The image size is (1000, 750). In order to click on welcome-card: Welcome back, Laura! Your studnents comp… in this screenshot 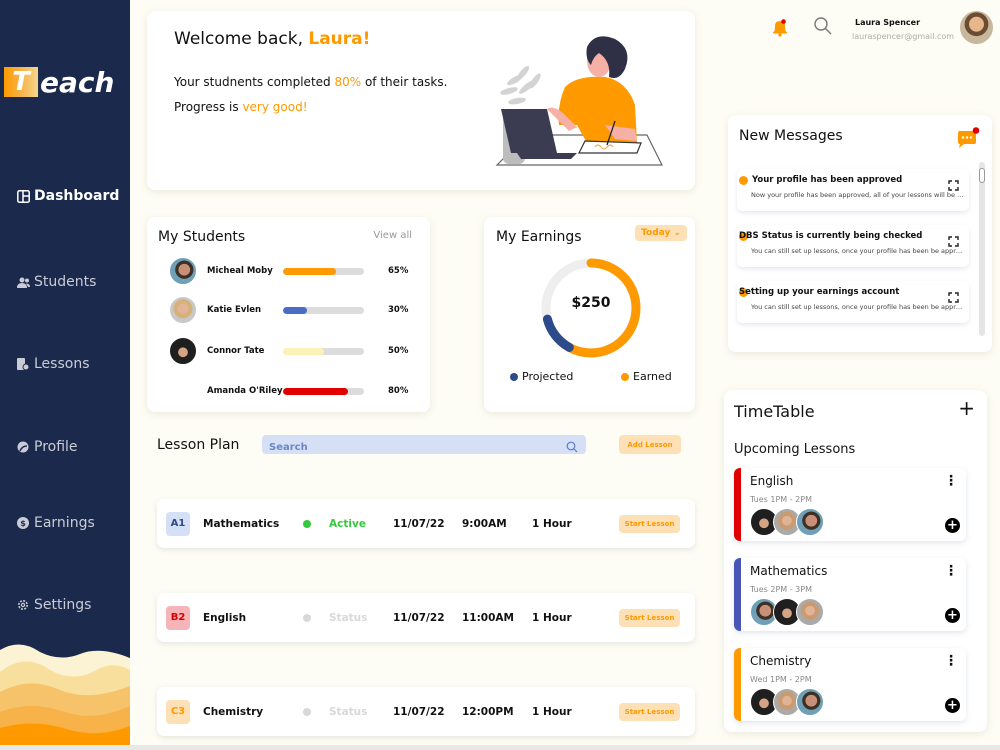, I will do `click(421, 100)`.